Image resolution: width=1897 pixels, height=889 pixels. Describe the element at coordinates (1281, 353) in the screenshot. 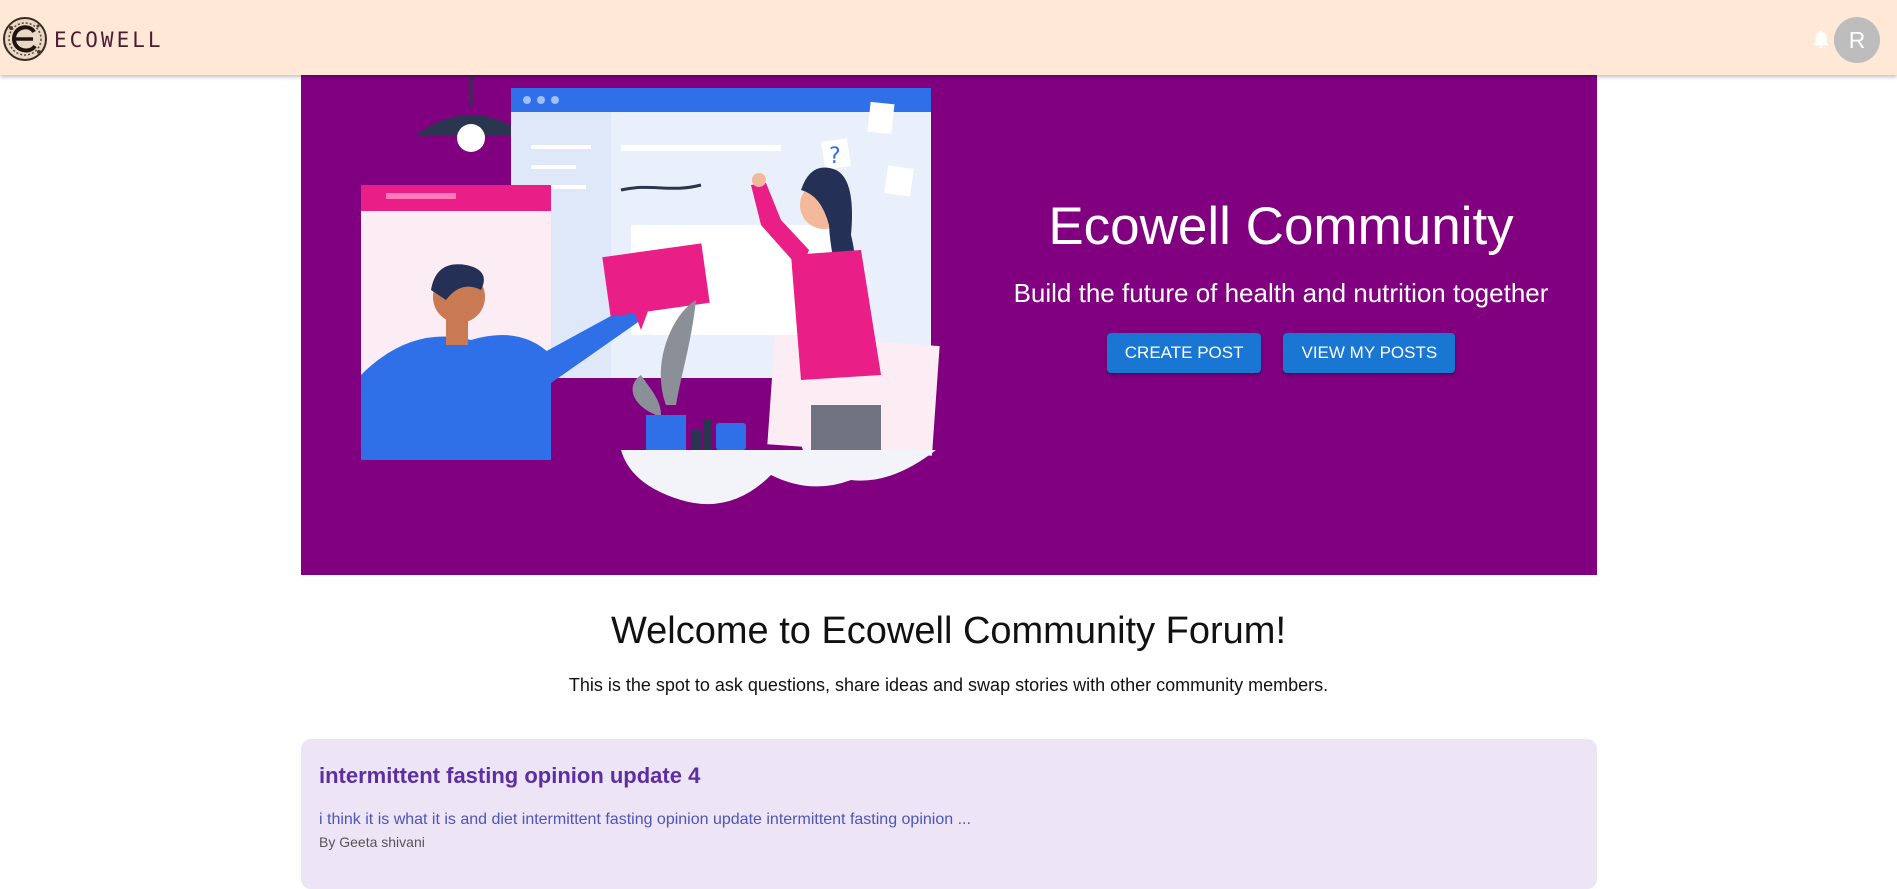

I see `hero-actions: CREATE POST VIEW MY POSTS` at that location.